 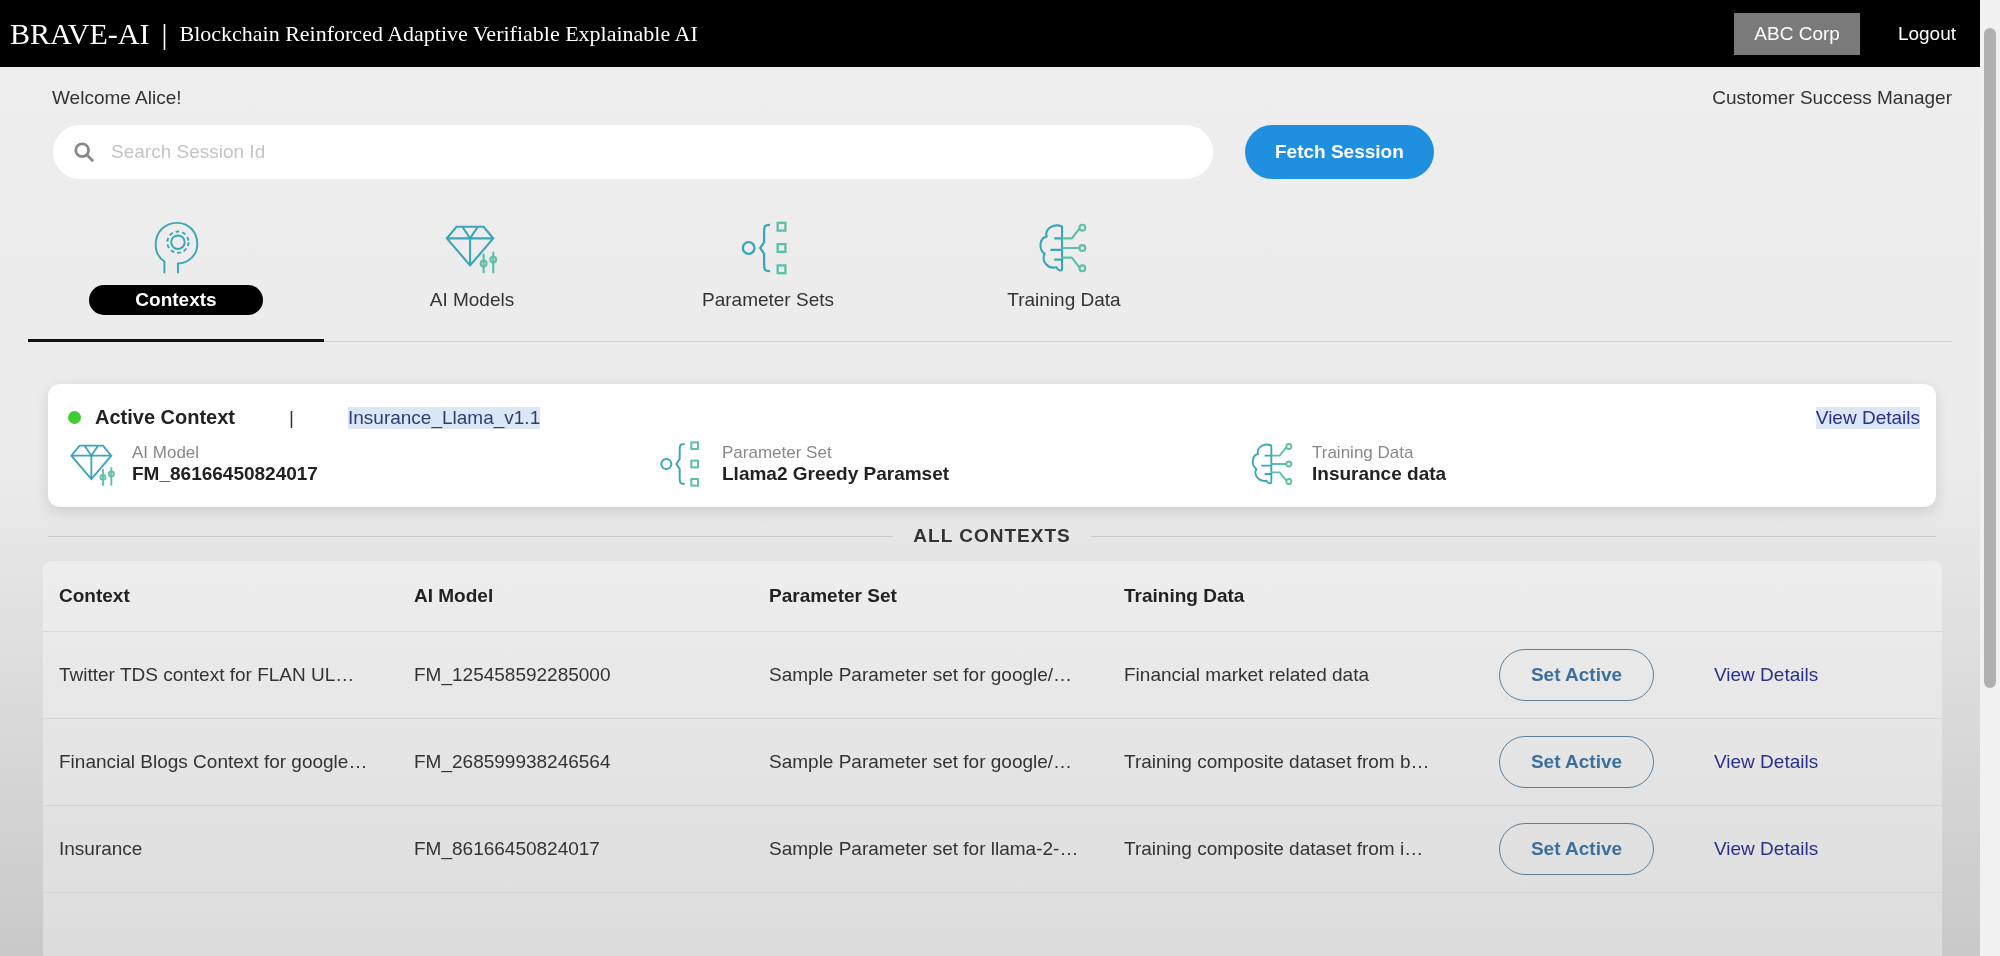 What do you see at coordinates (101, 849) in the screenshot?
I see `table-cell-text: Insurance` at bounding box center [101, 849].